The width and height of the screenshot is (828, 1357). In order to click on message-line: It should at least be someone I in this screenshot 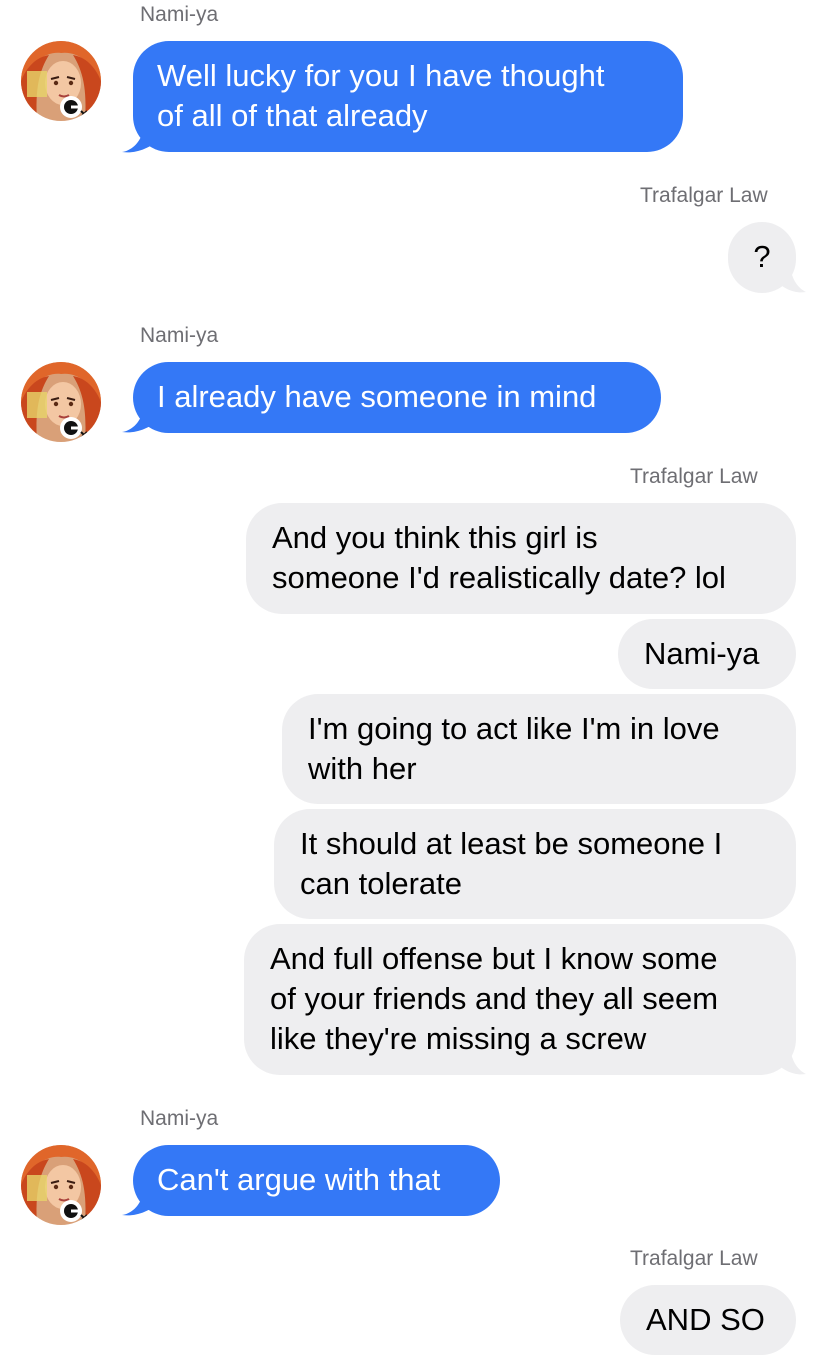, I will do `click(511, 843)`.